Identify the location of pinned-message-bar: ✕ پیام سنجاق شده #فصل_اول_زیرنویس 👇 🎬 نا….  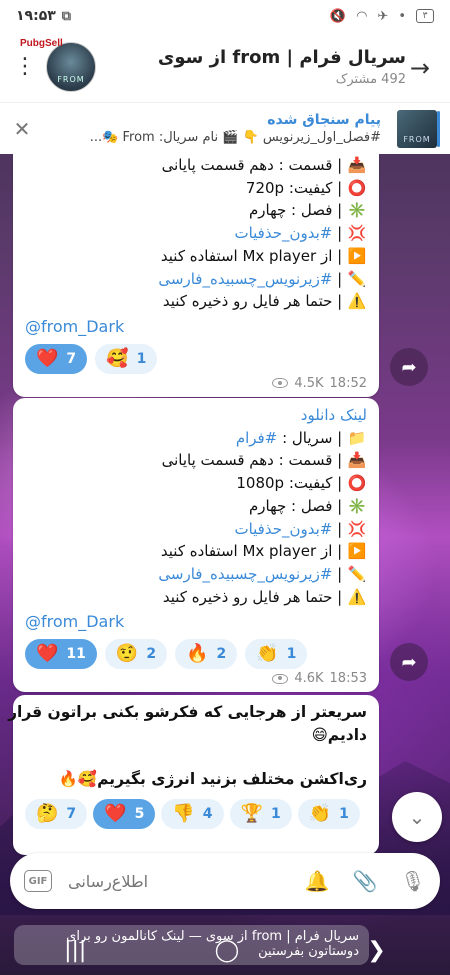
(225, 128).